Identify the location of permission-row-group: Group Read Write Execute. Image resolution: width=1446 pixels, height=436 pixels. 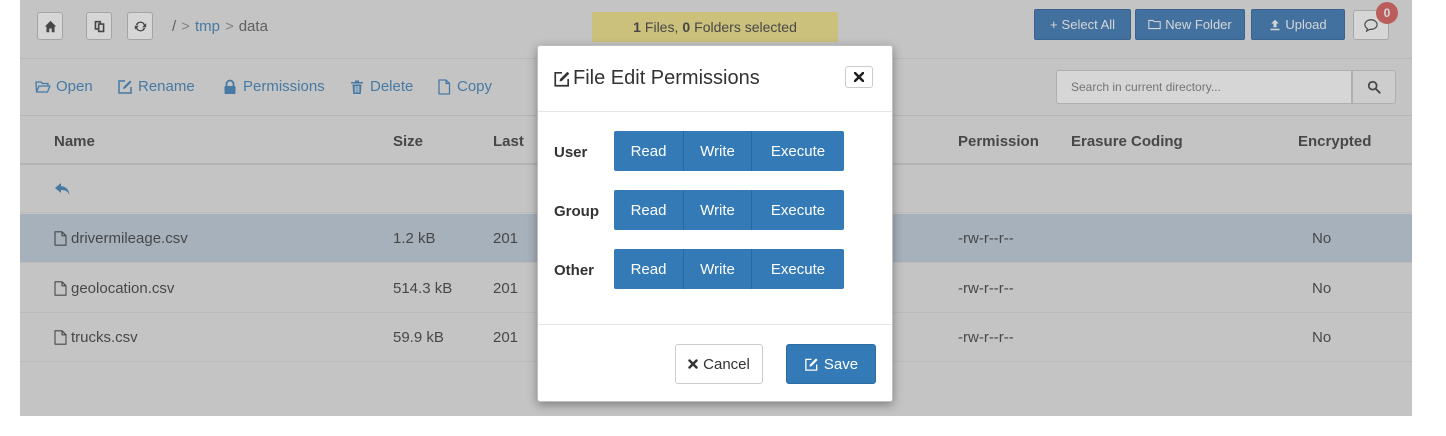
(715, 210).